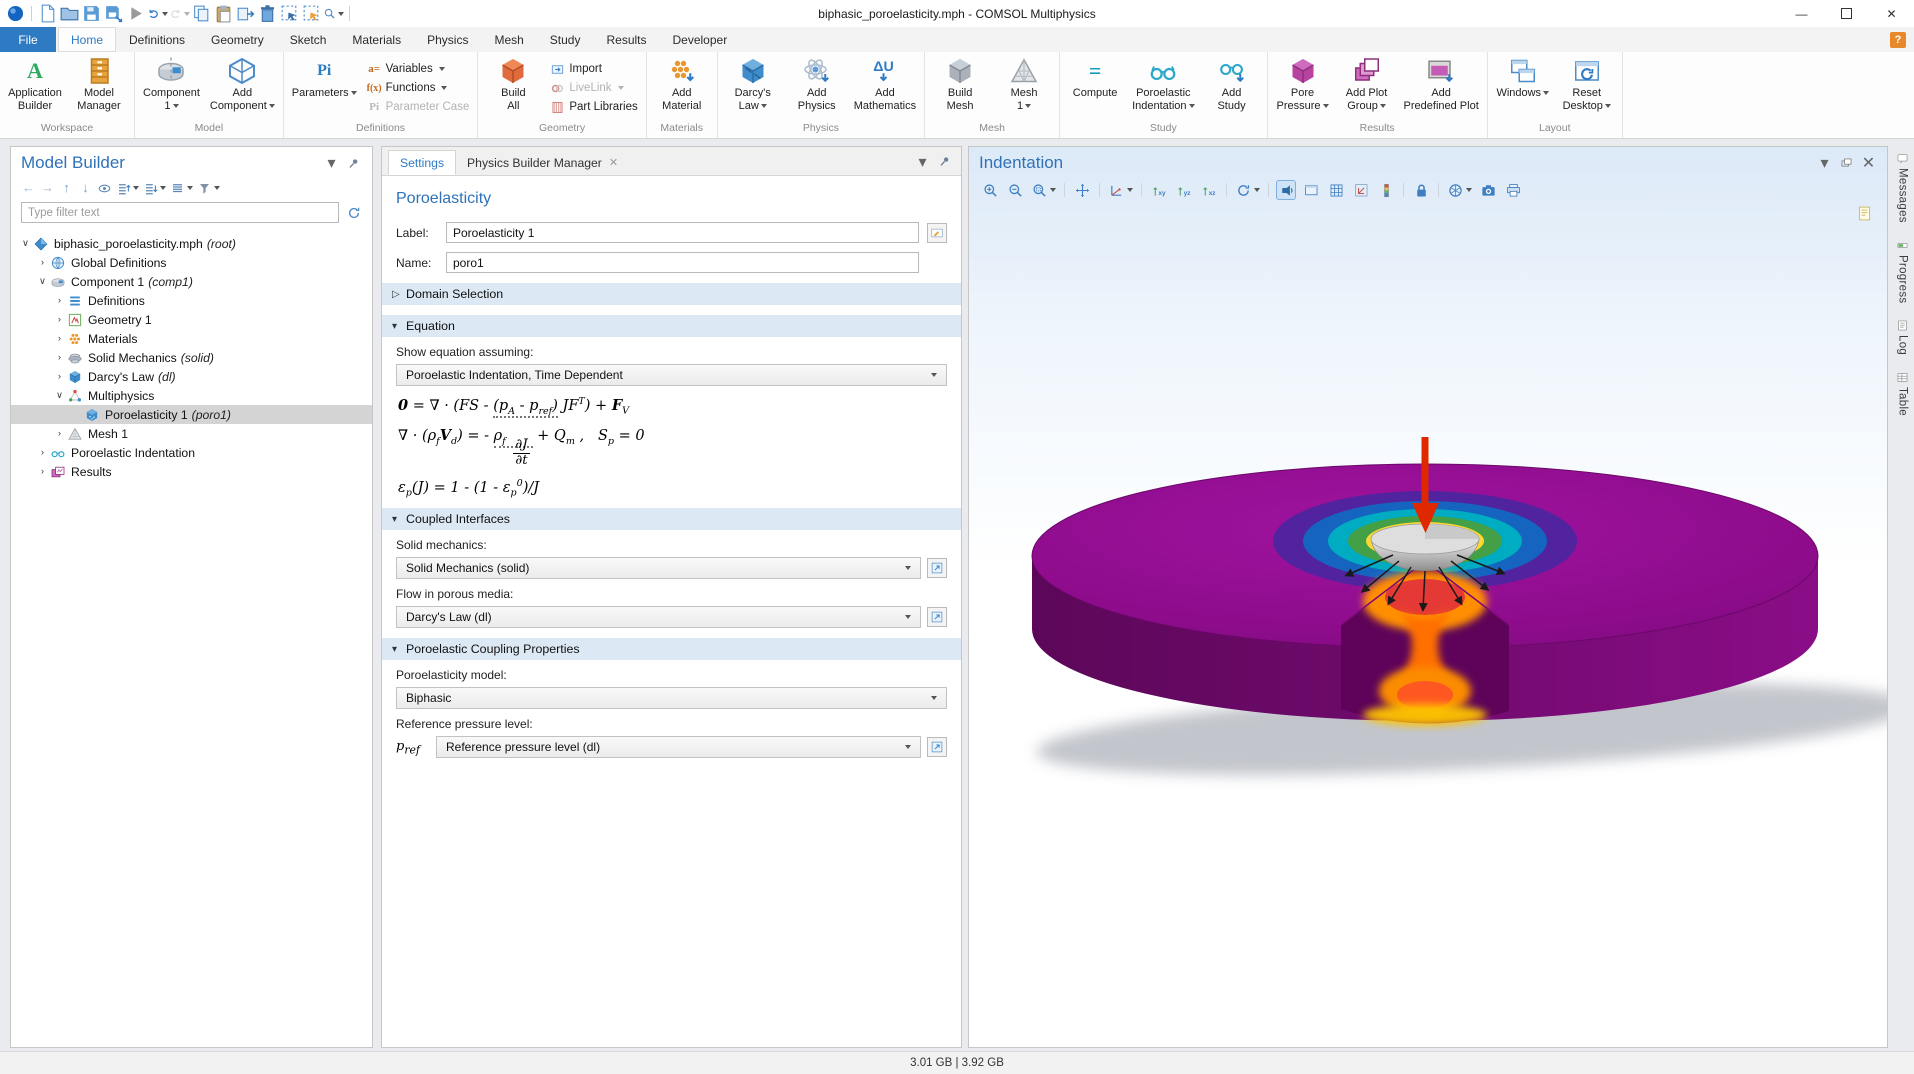 The height and width of the screenshot is (1074, 1914). Describe the element at coordinates (682, 262) in the screenshot. I see `name-field` at that location.